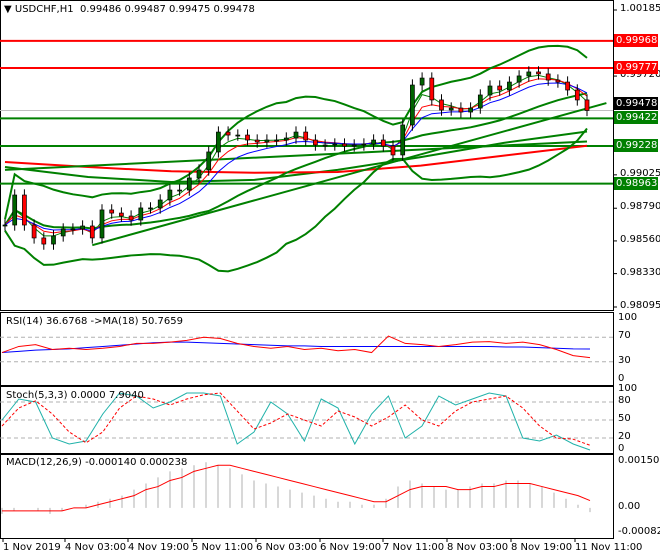 The width and height of the screenshot is (660, 560). Describe the element at coordinates (624, 336) in the screenshot. I see `rsi-tick-label: 70` at that location.